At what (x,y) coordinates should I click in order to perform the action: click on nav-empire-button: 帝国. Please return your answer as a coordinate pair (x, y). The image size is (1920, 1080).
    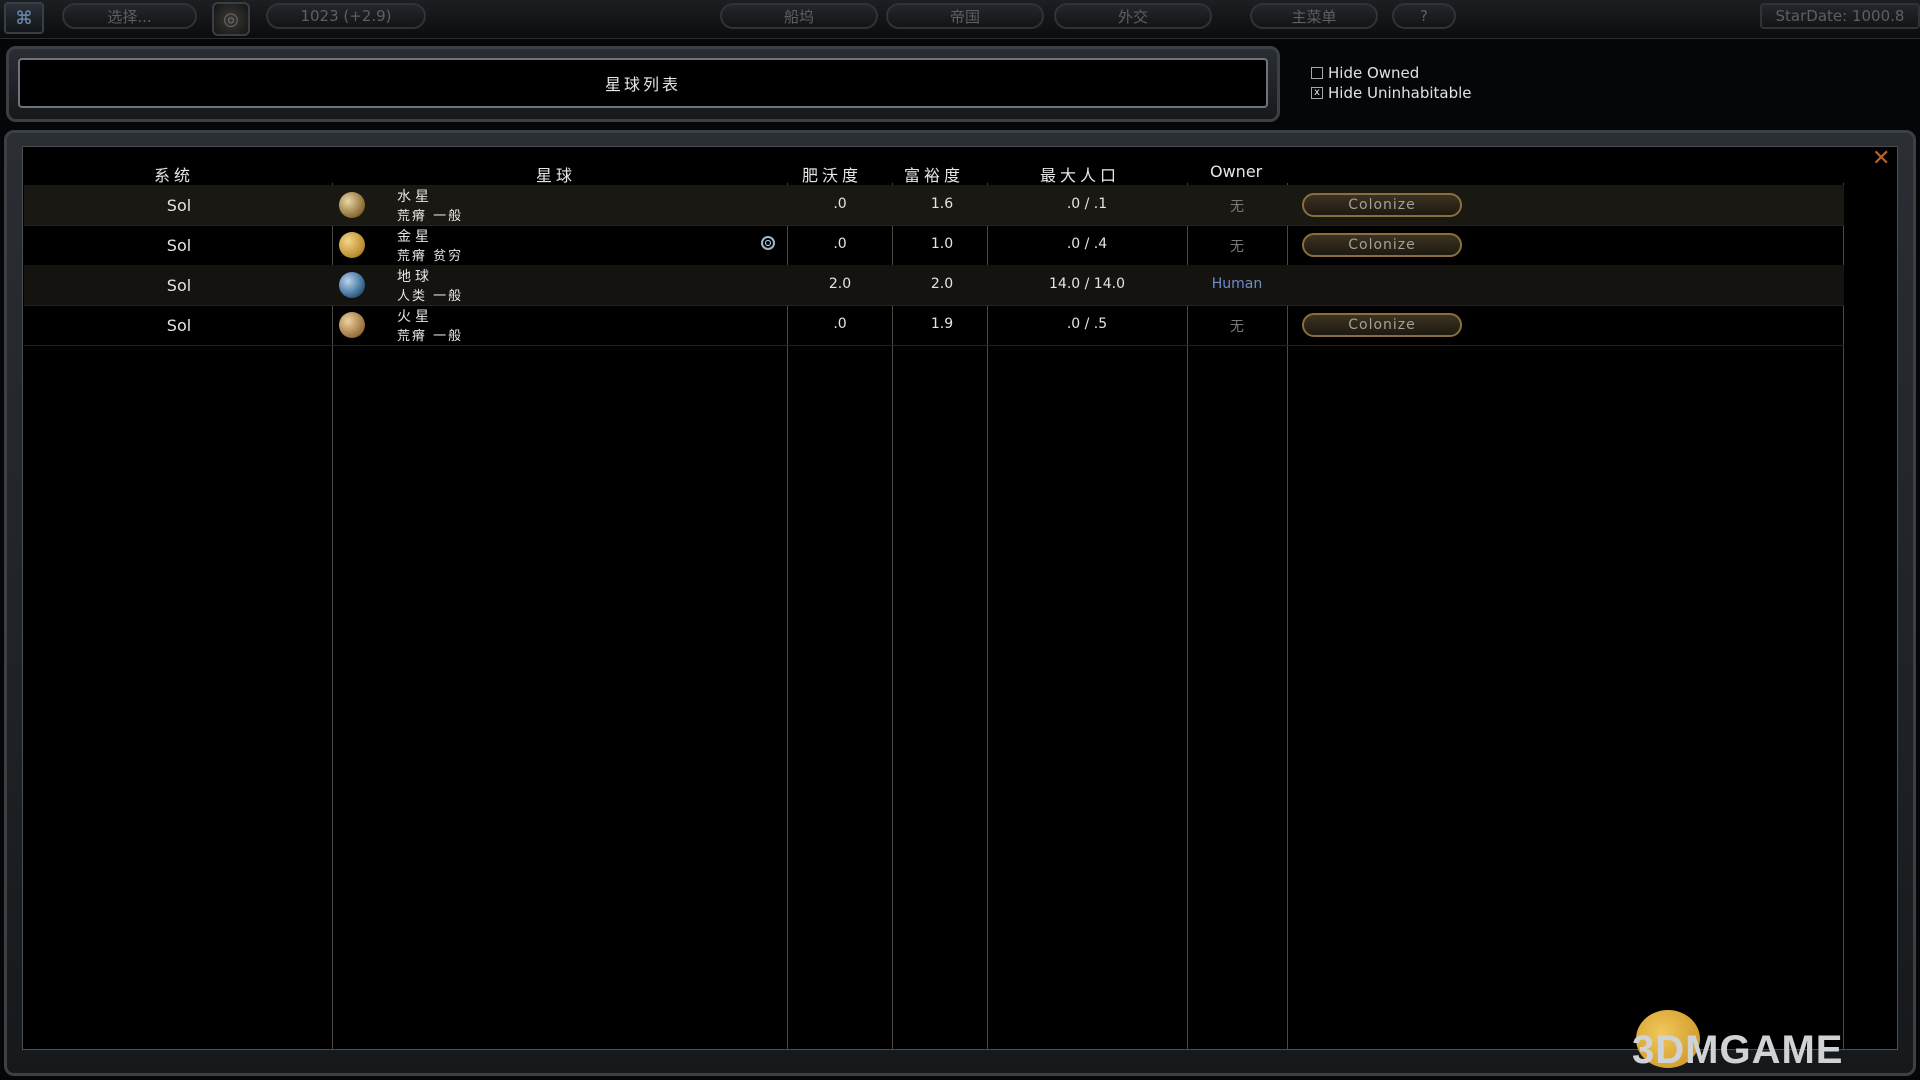
    Looking at the image, I should click on (965, 16).